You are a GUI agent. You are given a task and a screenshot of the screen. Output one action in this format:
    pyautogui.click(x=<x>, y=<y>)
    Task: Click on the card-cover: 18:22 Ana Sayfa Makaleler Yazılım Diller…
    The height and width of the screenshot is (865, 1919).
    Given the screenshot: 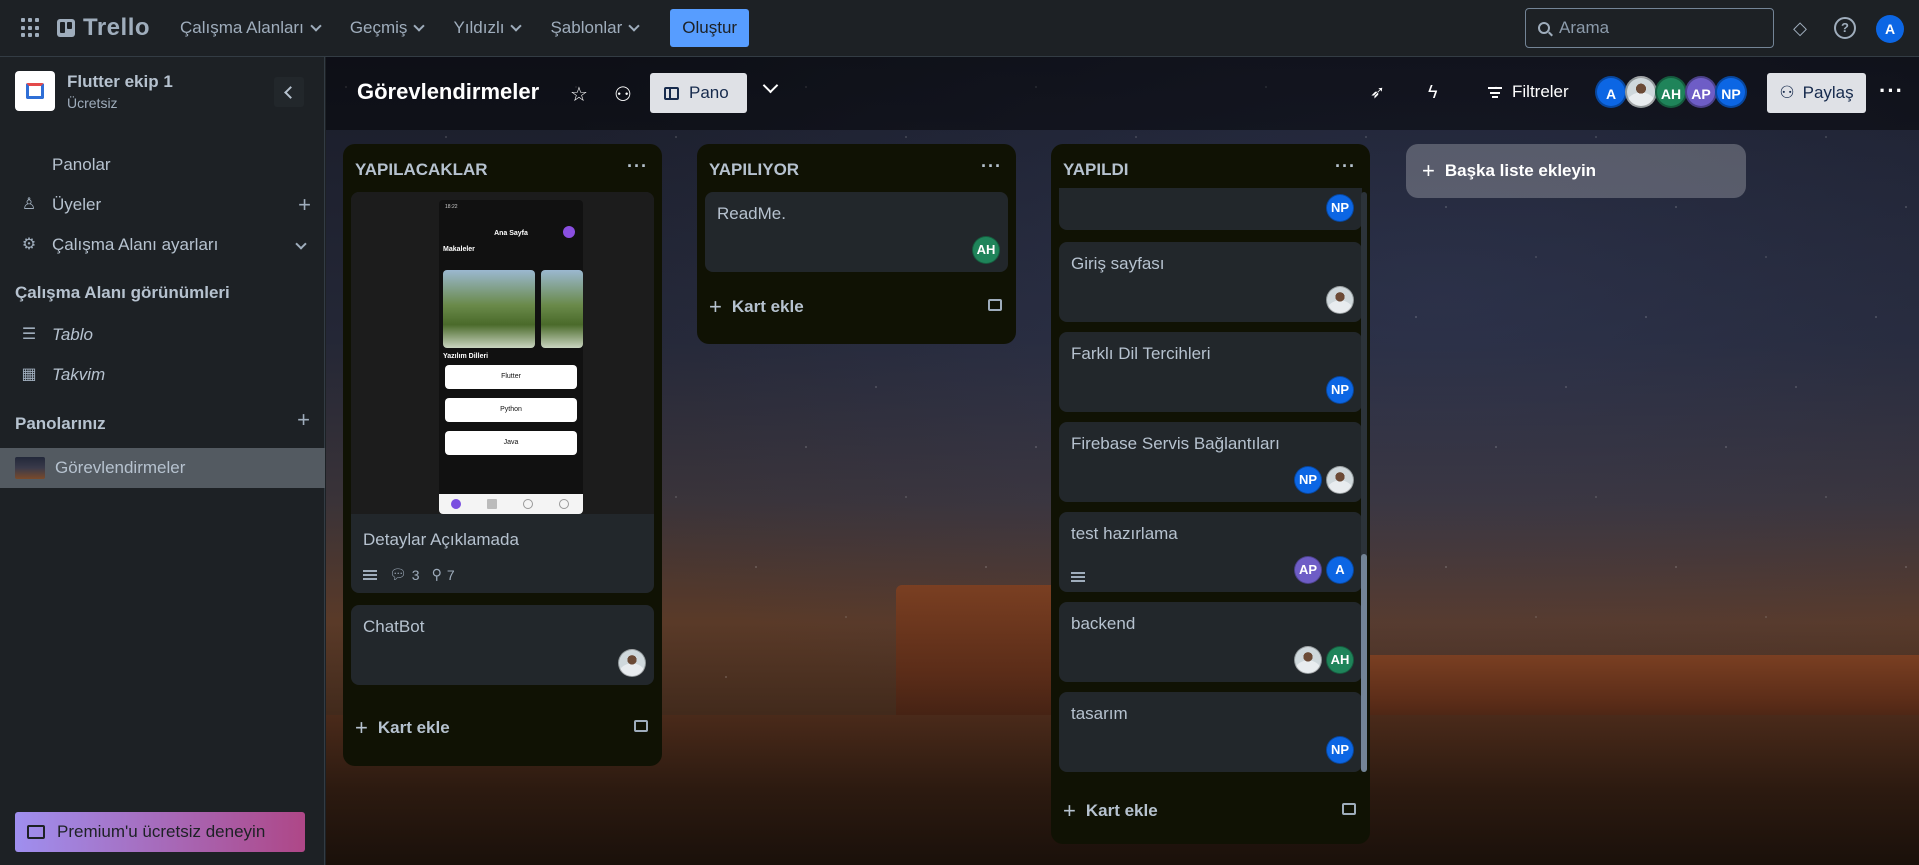 What is the action you would take?
    pyautogui.click(x=502, y=353)
    